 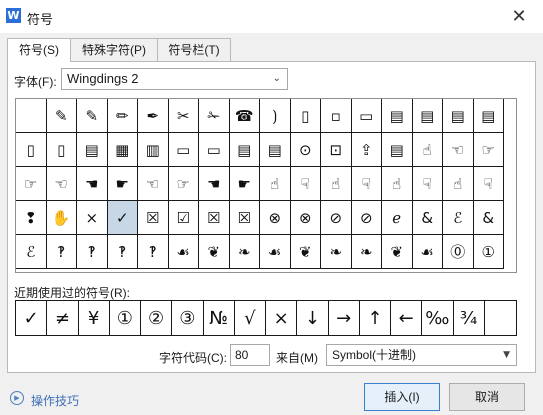 I want to click on recent-symbol-cell: √, so click(x=250, y=318).